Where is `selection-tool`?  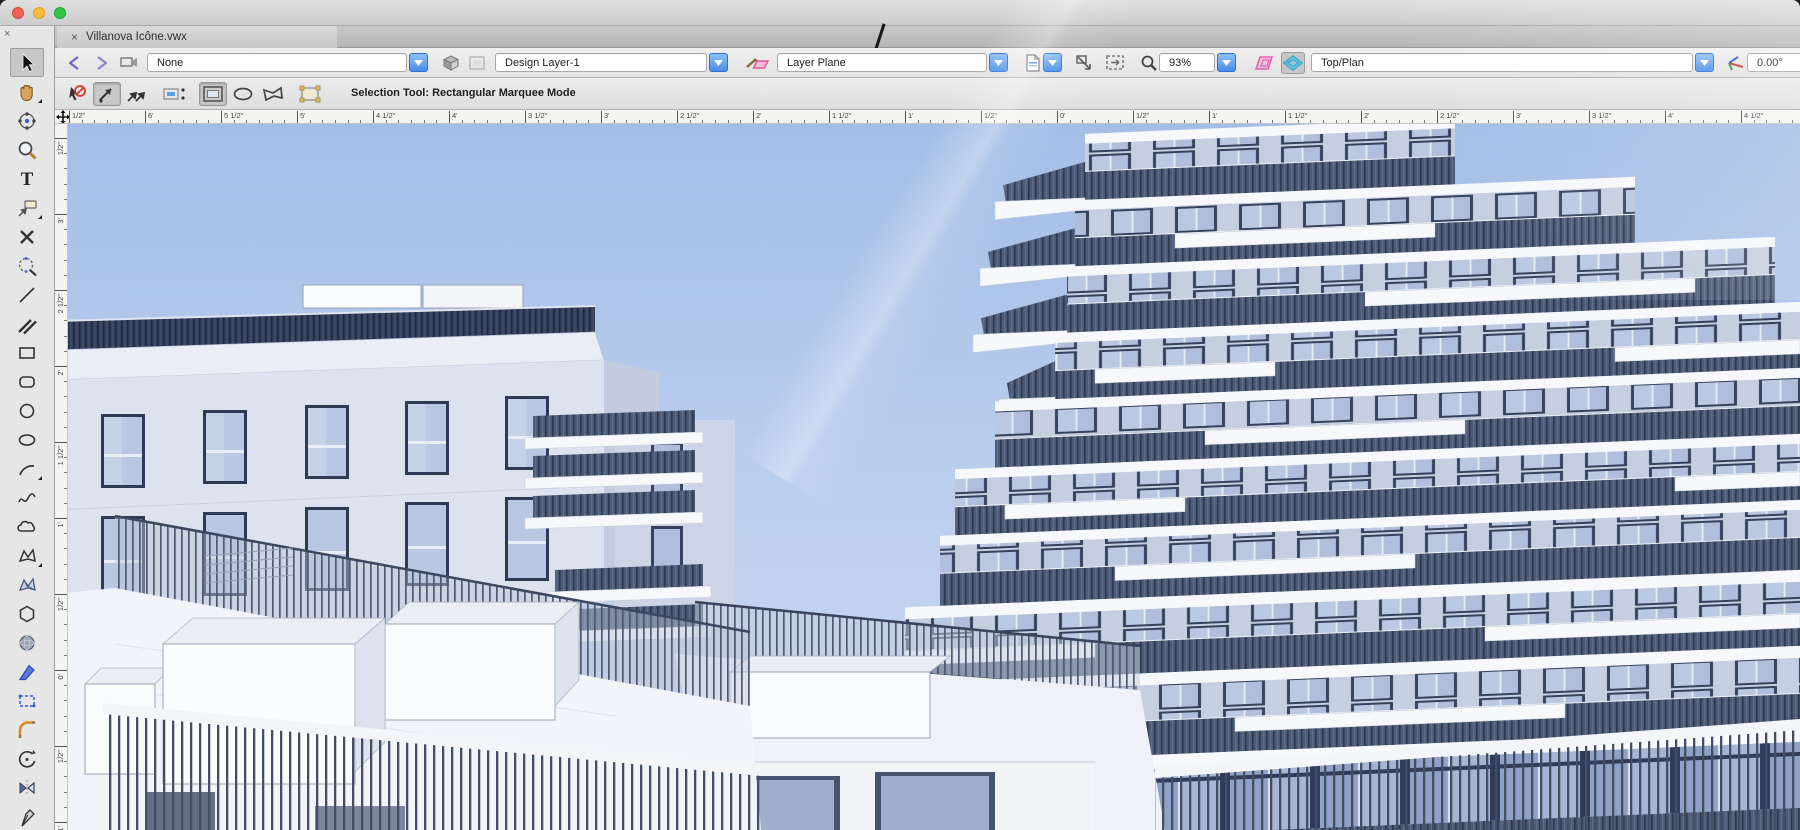
selection-tool is located at coordinates (27, 62).